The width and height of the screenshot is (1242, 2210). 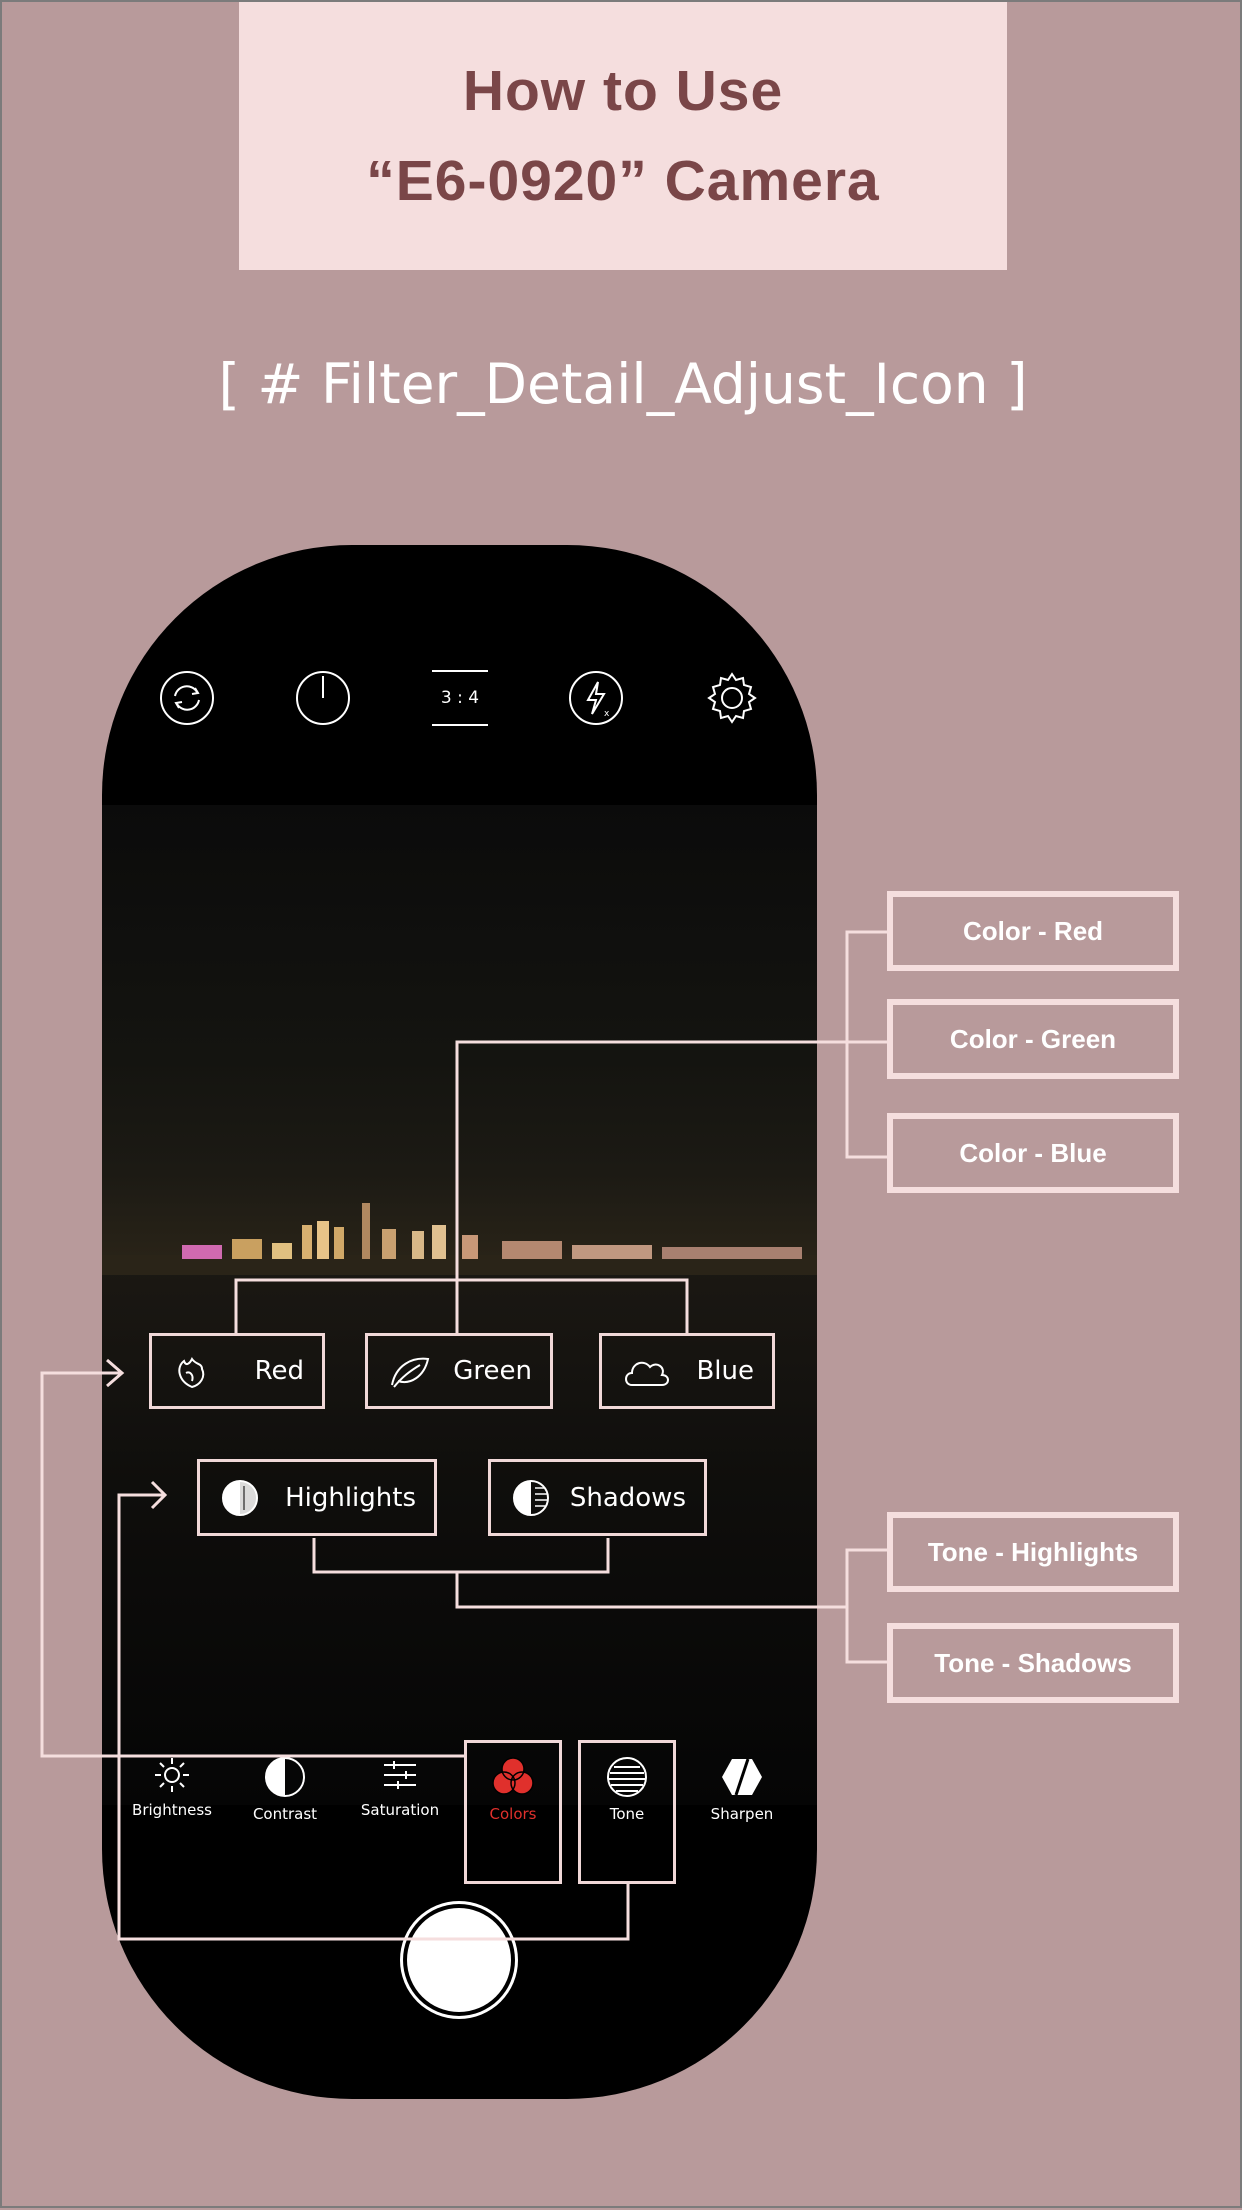 What do you see at coordinates (1033, 1153) in the screenshot?
I see `legend-color-blue: Color - Blue` at bounding box center [1033, 1153].